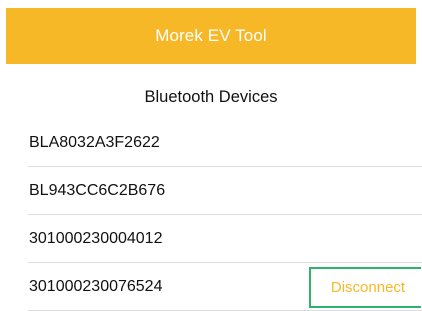 The width and height of the screenshot is (422, 311). I want to click on disconnect-button: Disconnect, so click(365, 287).